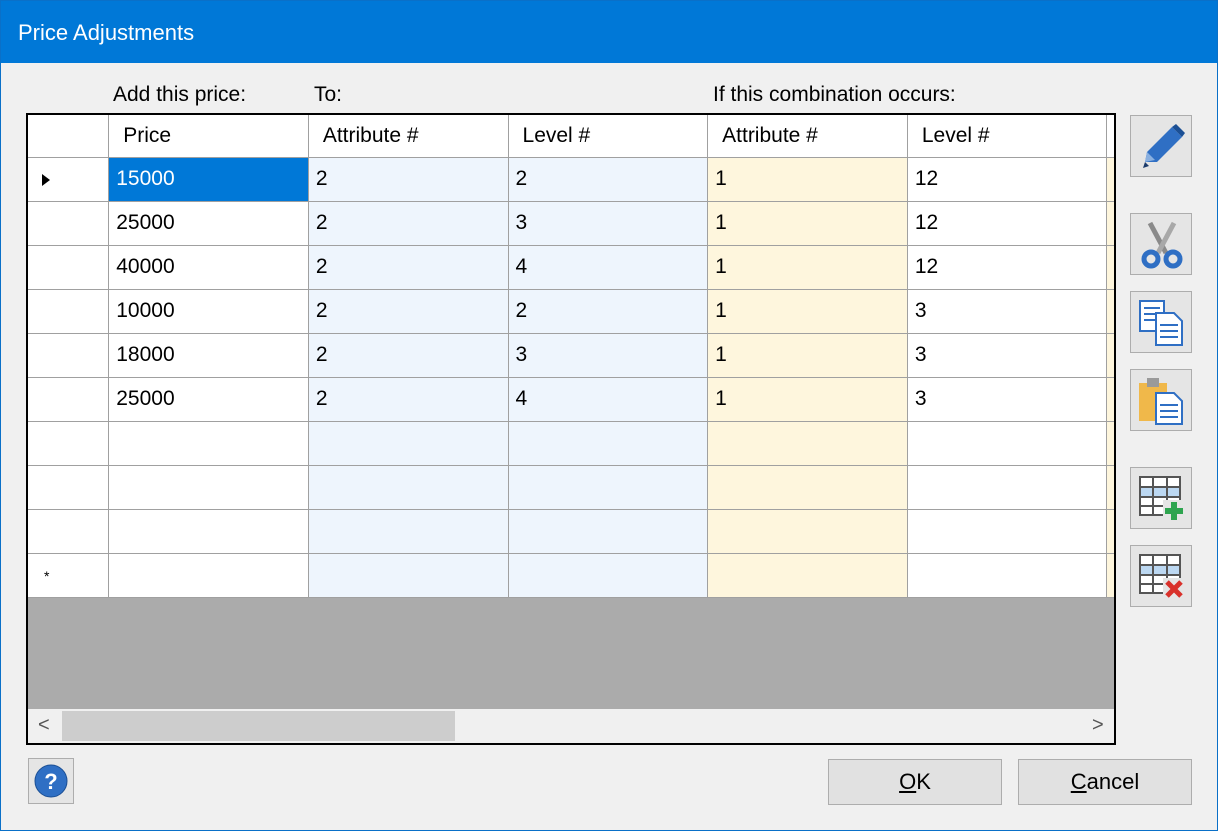  I want to click on add-row-button, so click(1161, 498).